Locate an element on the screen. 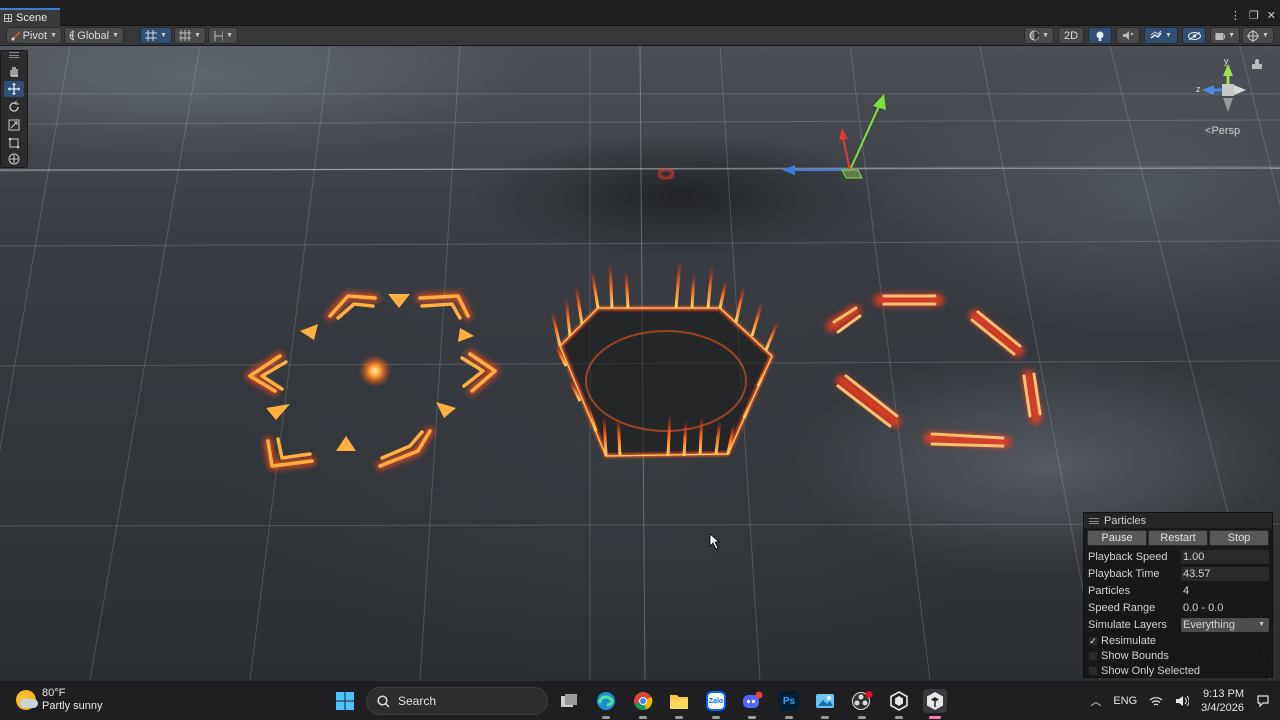 This screenshot has height=720, width=1280. weather-widget: 80°F Partly sunny is located at coordinates (59, 700).